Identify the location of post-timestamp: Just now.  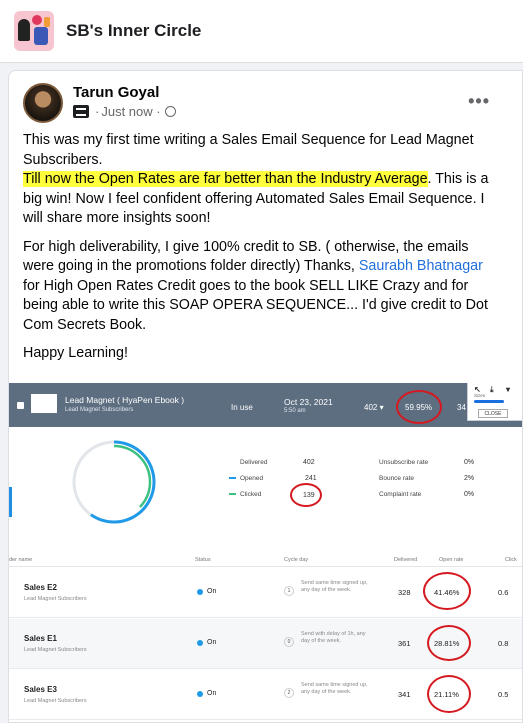
(126, 111).